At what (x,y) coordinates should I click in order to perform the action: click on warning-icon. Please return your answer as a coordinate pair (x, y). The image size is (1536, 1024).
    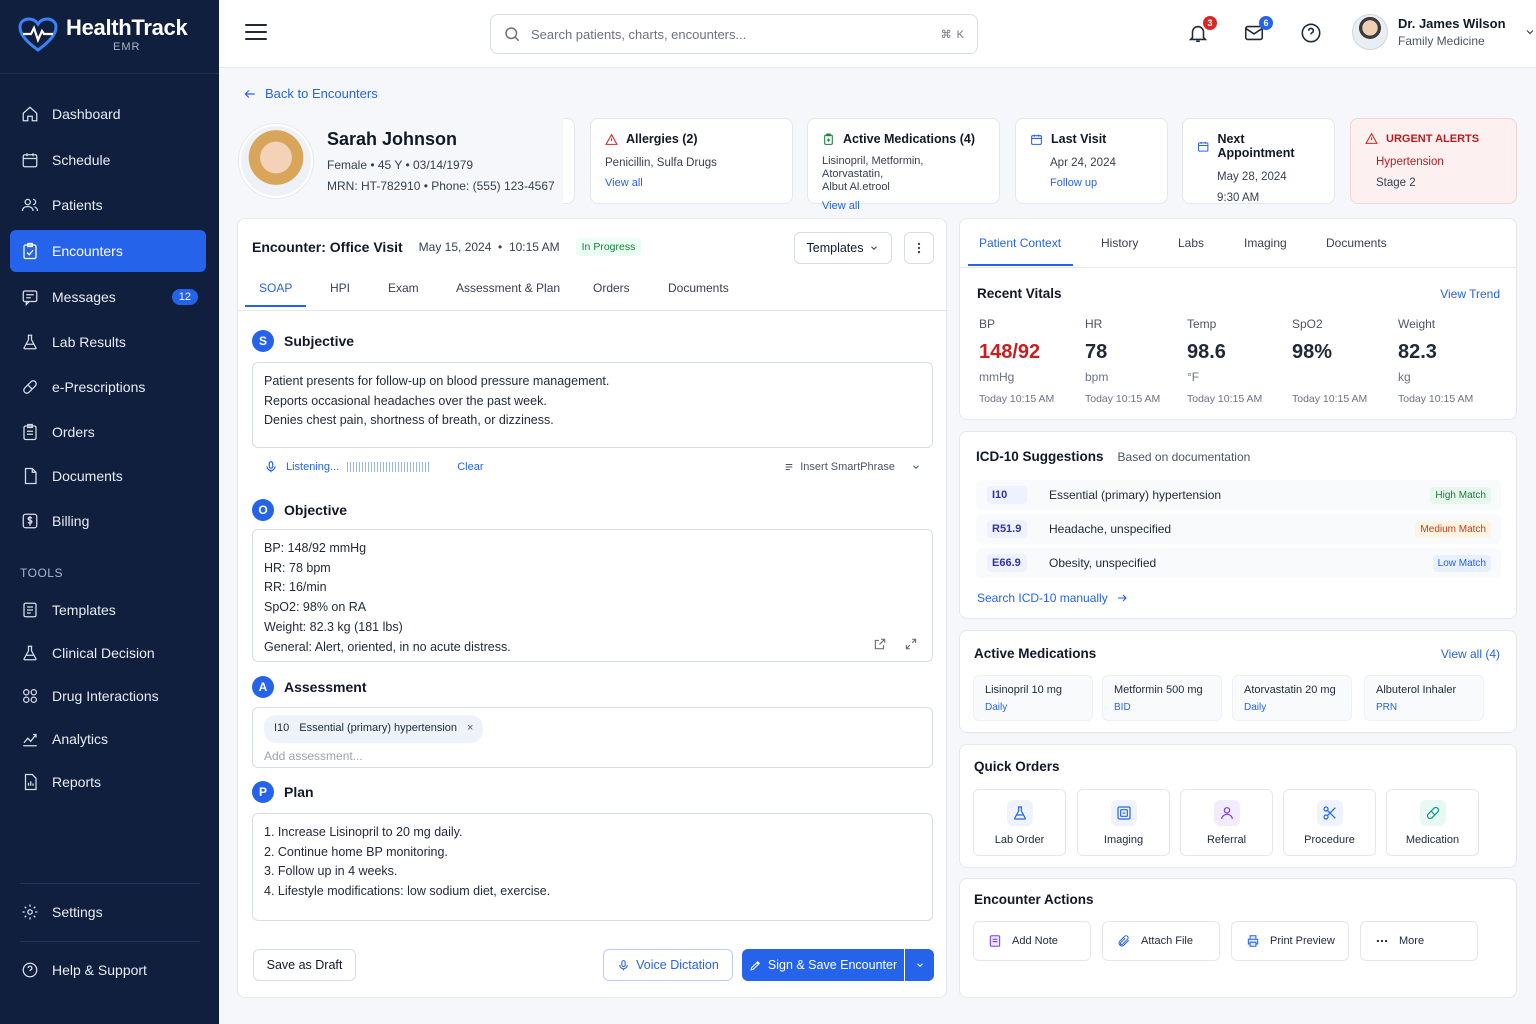
    Looking at the image, I should click on (611, 139).